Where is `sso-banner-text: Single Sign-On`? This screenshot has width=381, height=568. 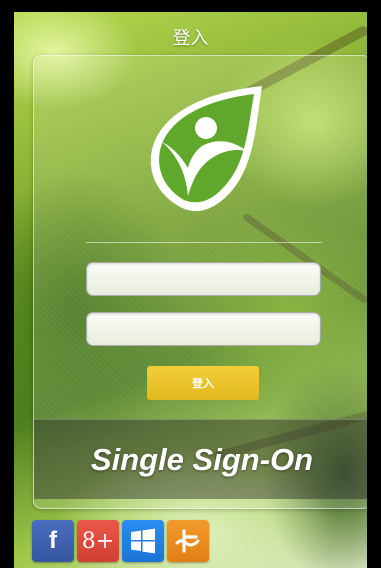 sso-banner-text: Single Sign-On is located at coordinates (202, 459).